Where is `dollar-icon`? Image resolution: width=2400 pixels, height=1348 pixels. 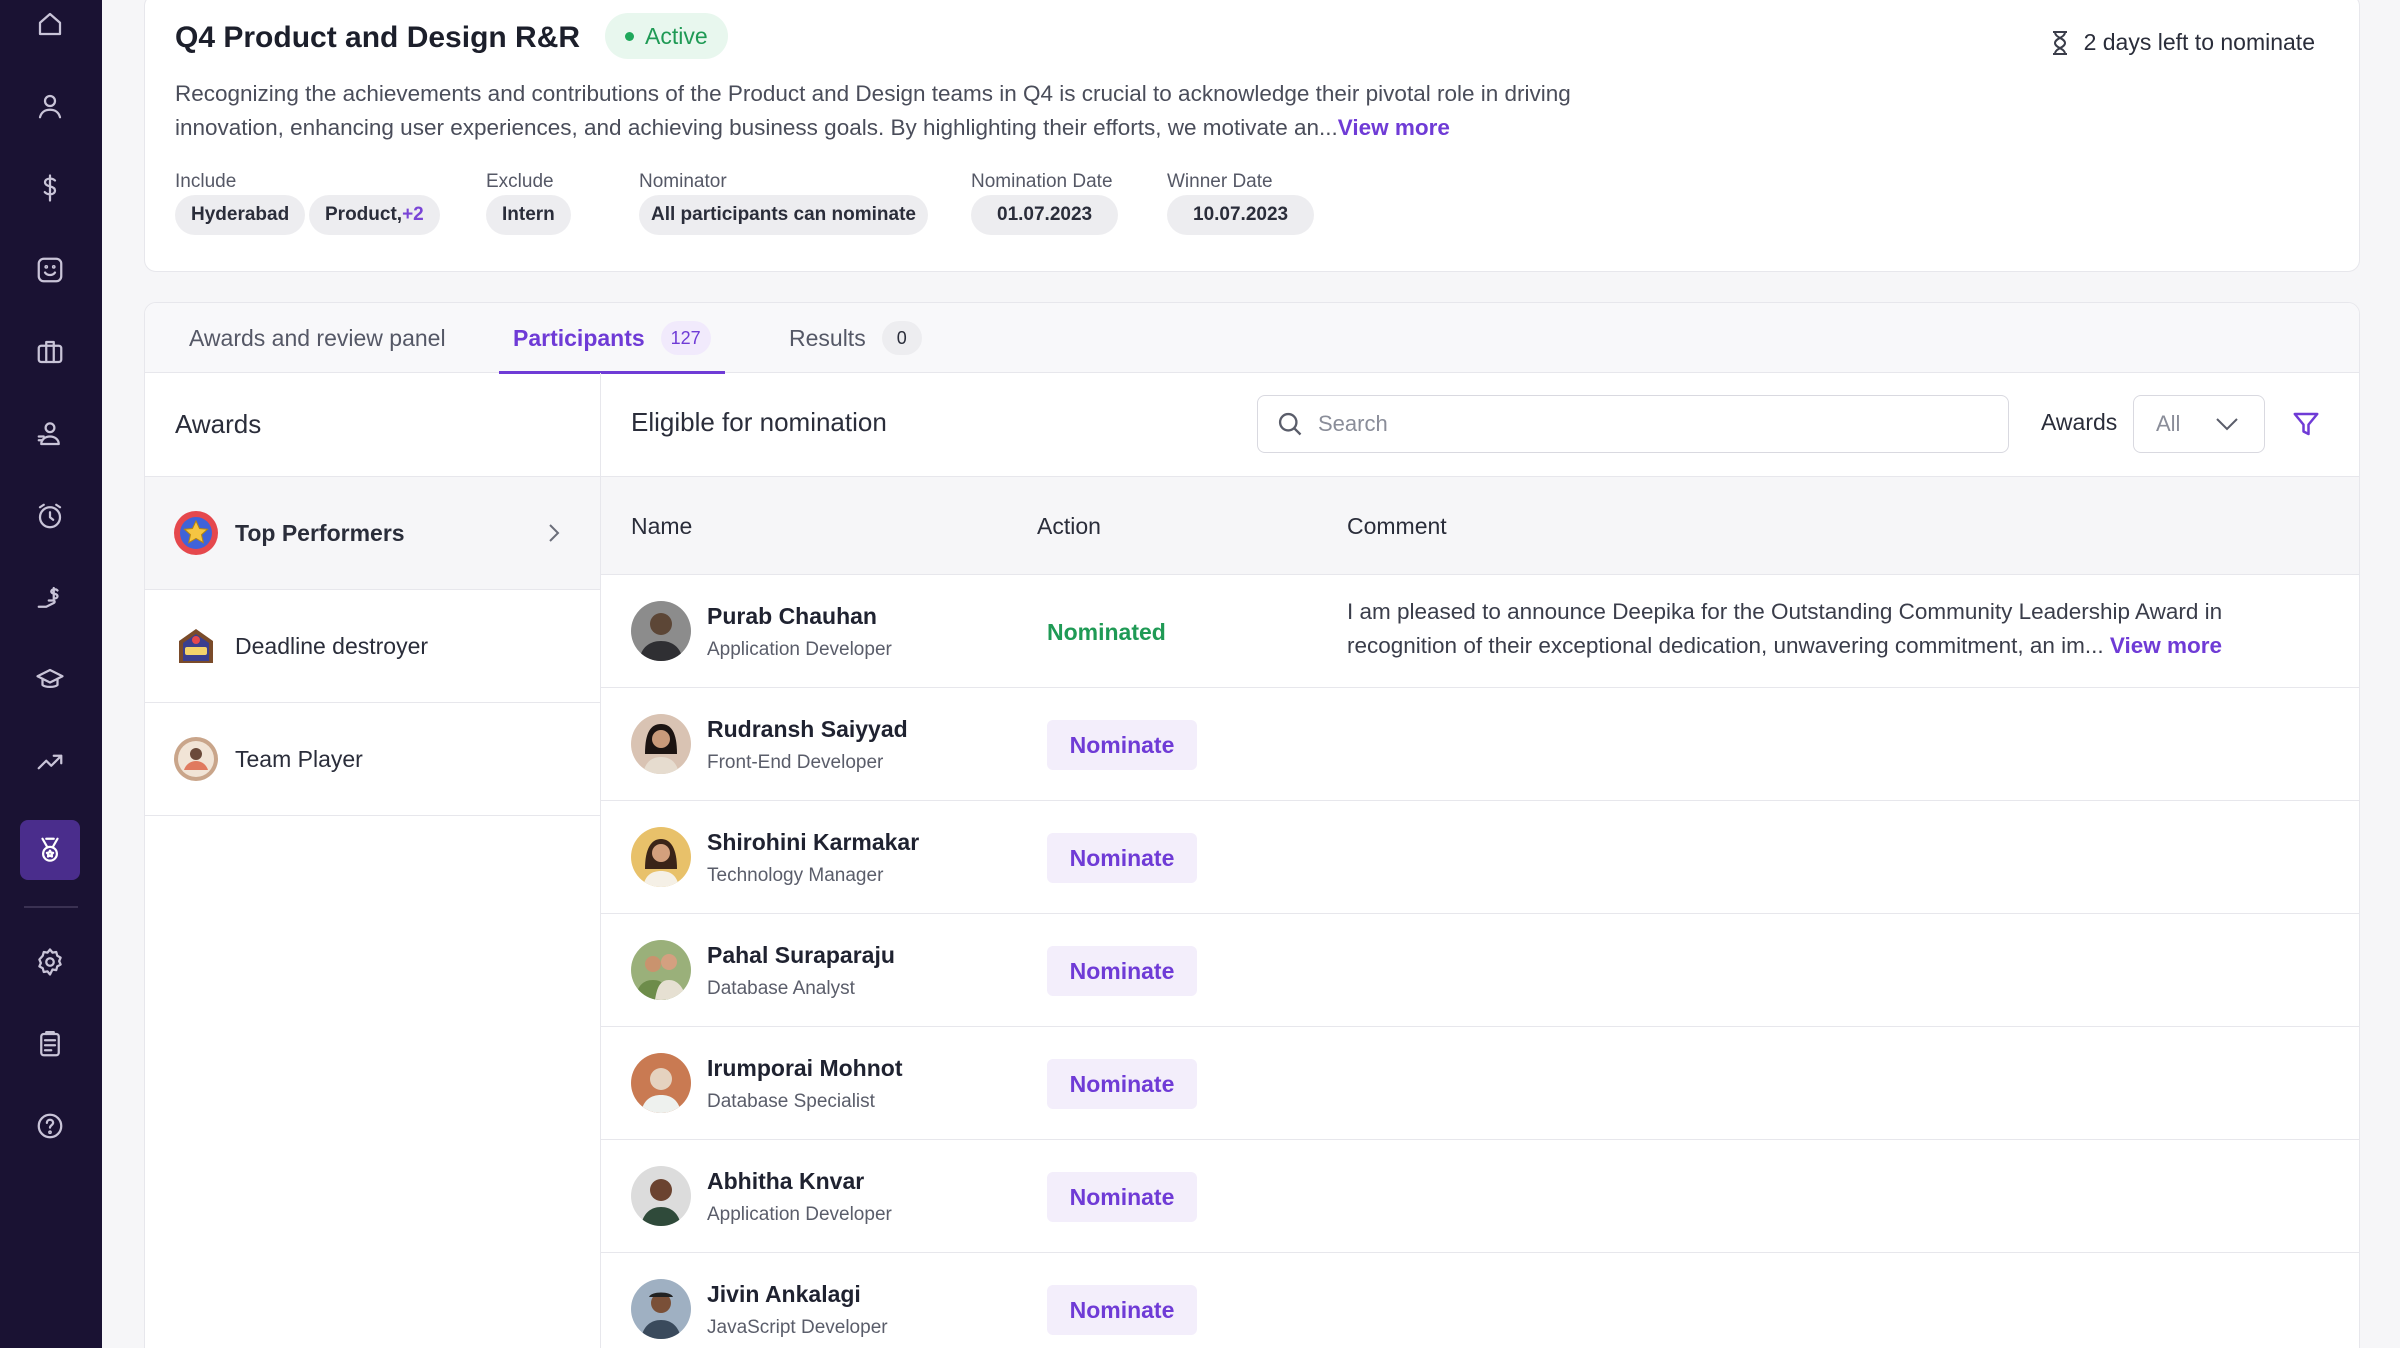
dollar-icon is located at coordinates (50, 188).